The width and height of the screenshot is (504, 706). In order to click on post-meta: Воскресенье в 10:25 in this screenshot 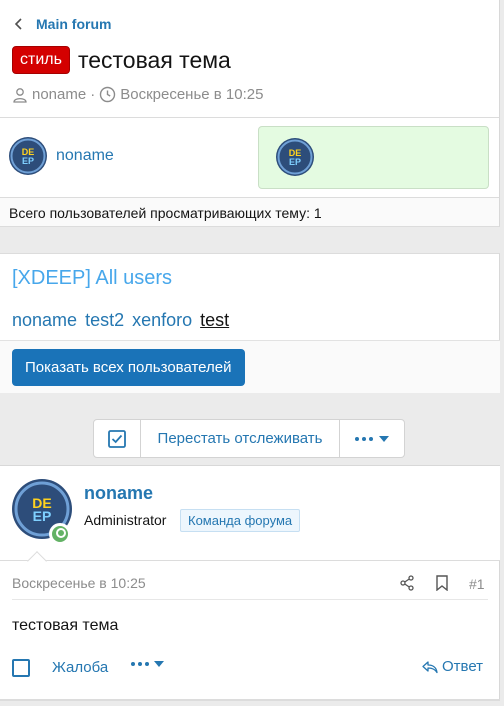, I will do `click(250, 583)`.